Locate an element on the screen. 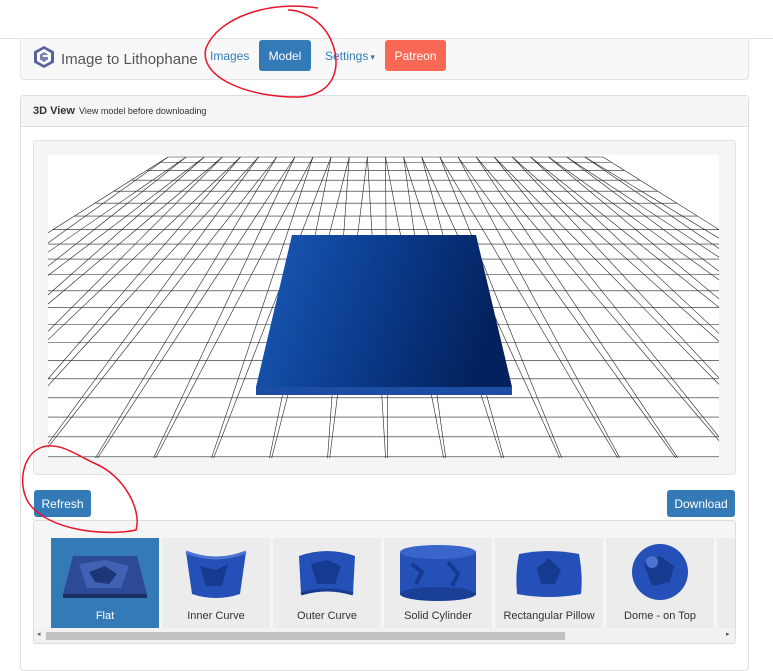  nav-settings-dropdown: Settings ▾ is located at coordinates (350, 56).